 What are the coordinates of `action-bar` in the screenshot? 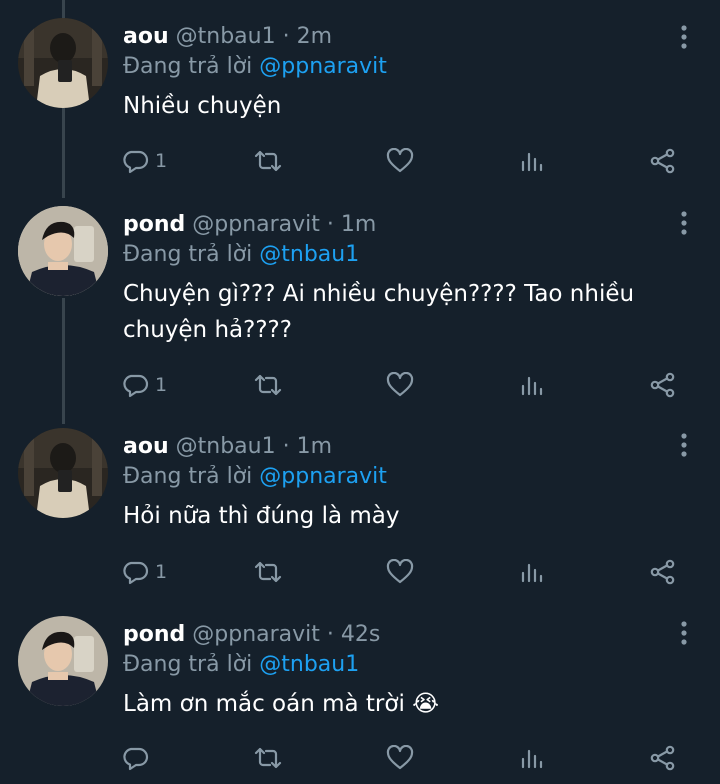 It's located at (403, 758).